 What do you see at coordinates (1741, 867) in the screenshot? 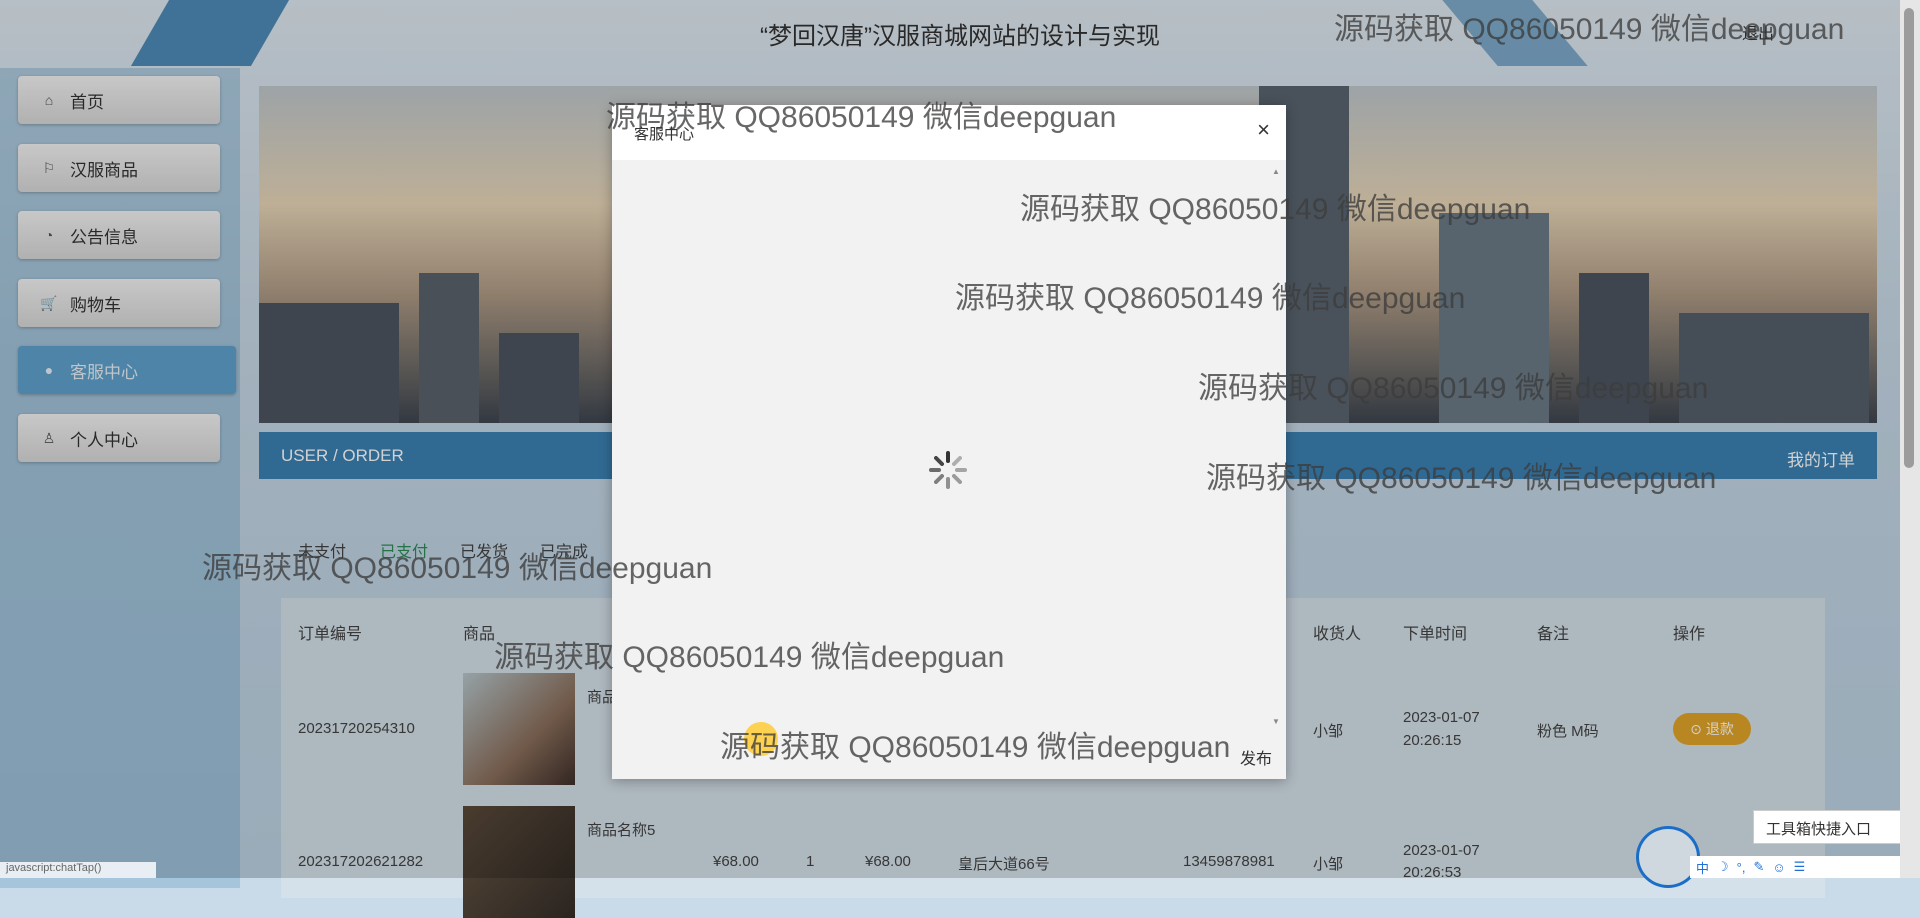
I see `punctuation-icon: °,` at bounding box center [1741, 867].